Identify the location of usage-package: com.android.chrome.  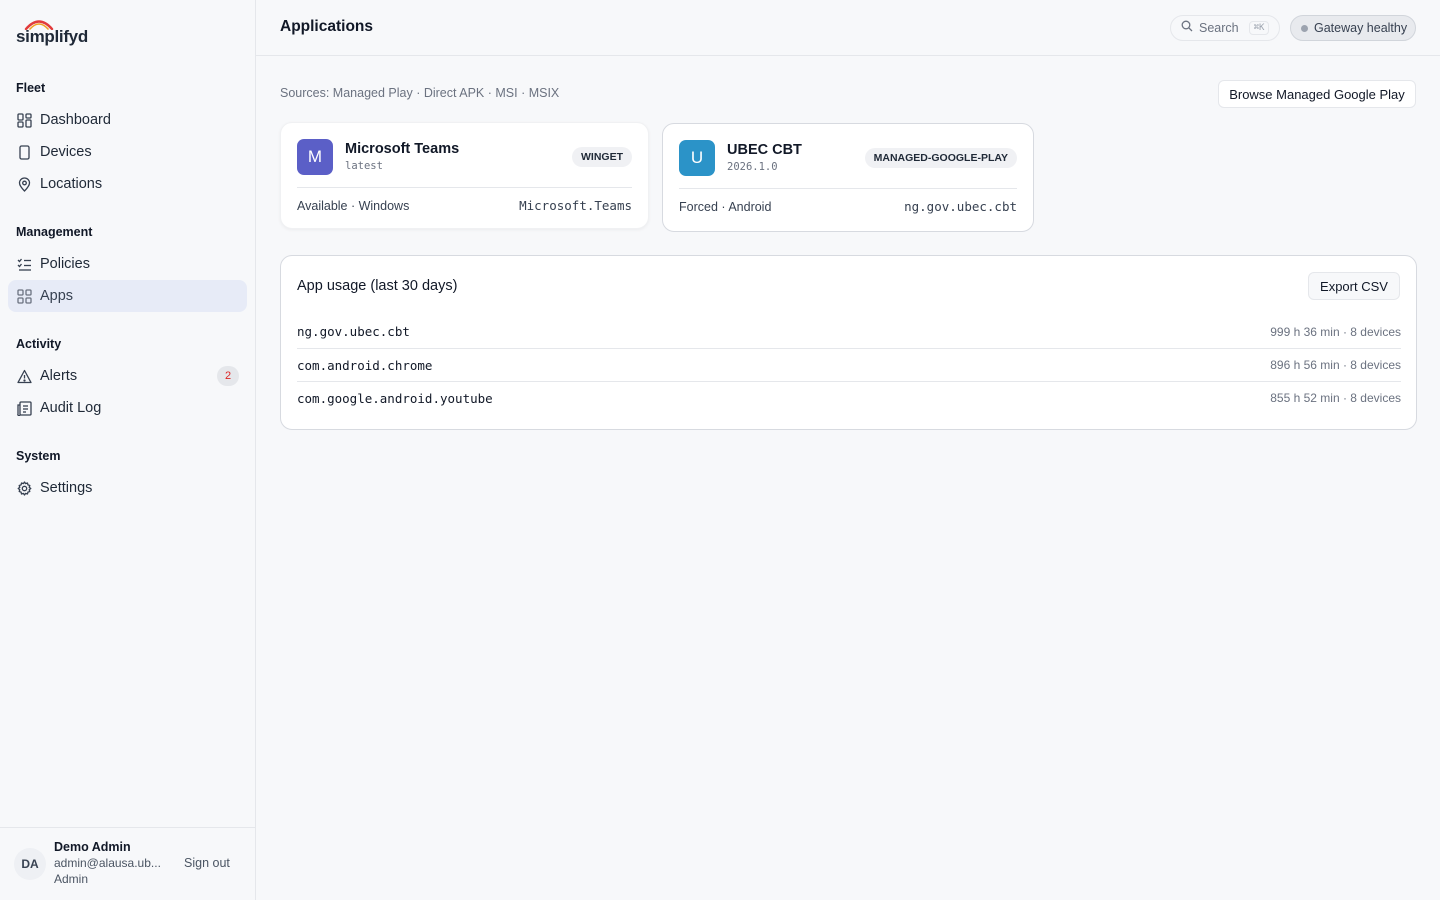
(365, 365).